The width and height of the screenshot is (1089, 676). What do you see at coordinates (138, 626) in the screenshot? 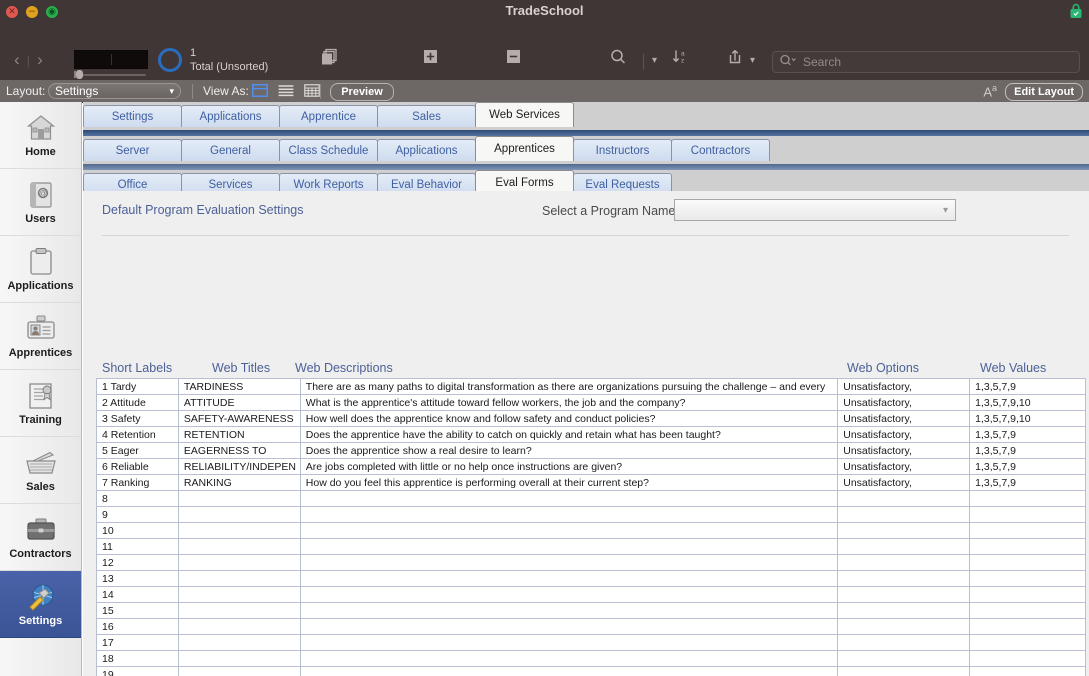
I see `cell-short-label: 16` at bounding box center [138, 626].